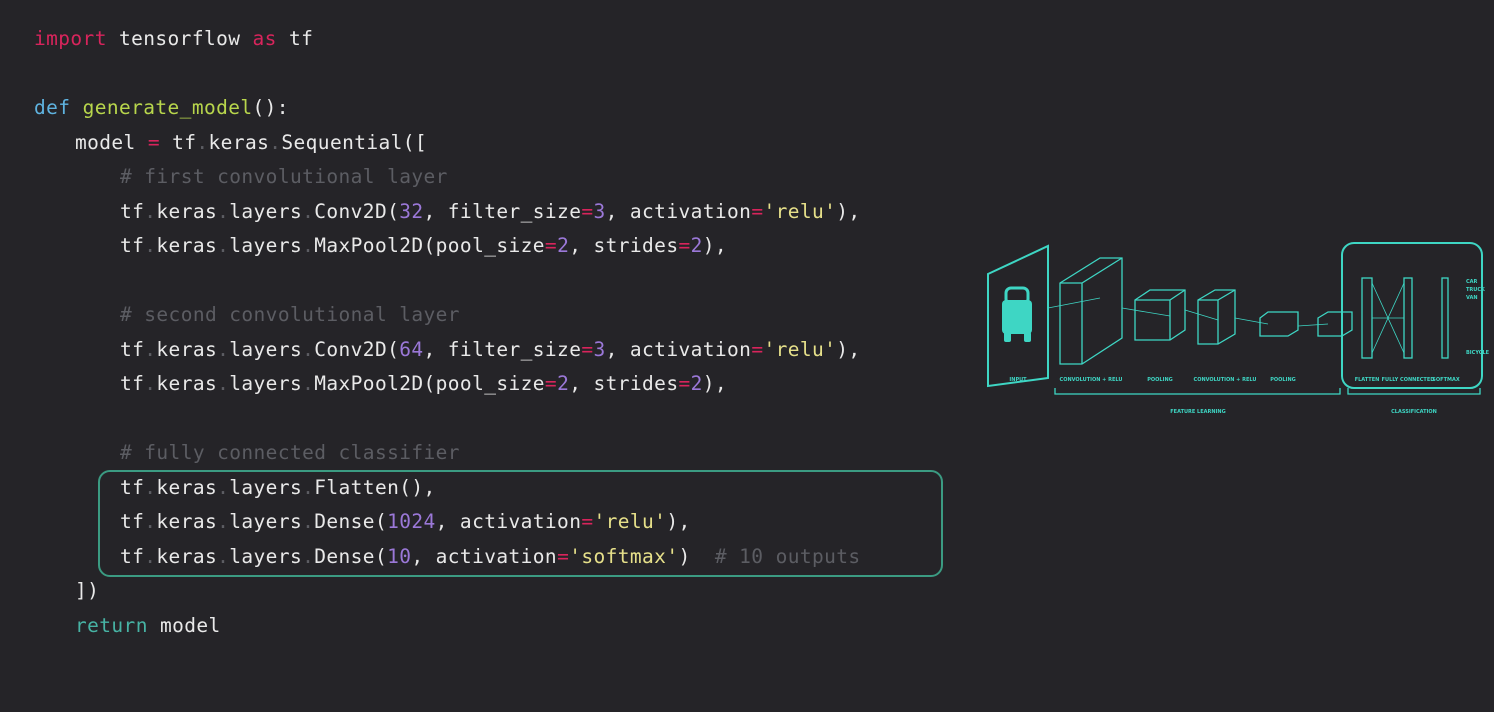 The image size is (1494, 712). I want to click on code-line-model: model = tf.keras.Sequential([, so click(251, 143).